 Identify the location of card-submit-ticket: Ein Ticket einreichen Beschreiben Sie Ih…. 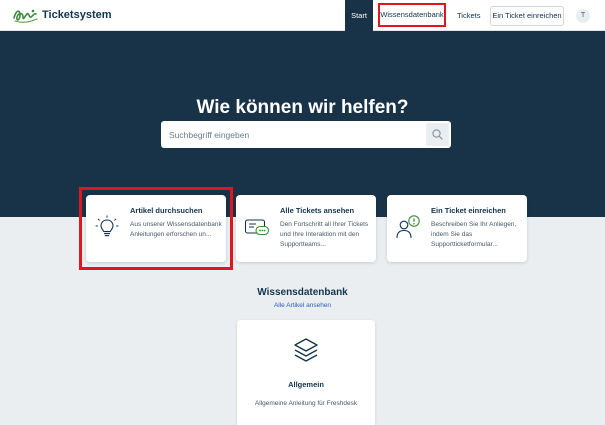
(457, 228).